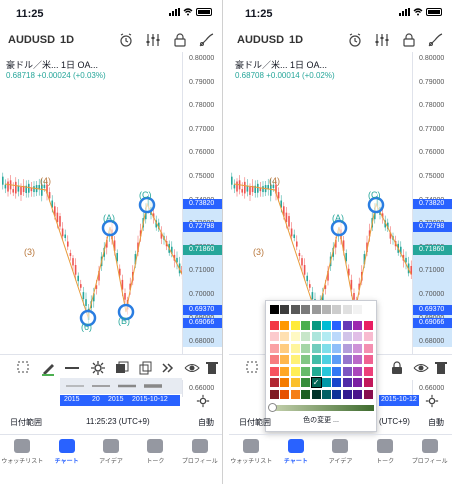 The height and width of the screenshot is (484, 452). I want to click on layers-icon, so click(122, 368).